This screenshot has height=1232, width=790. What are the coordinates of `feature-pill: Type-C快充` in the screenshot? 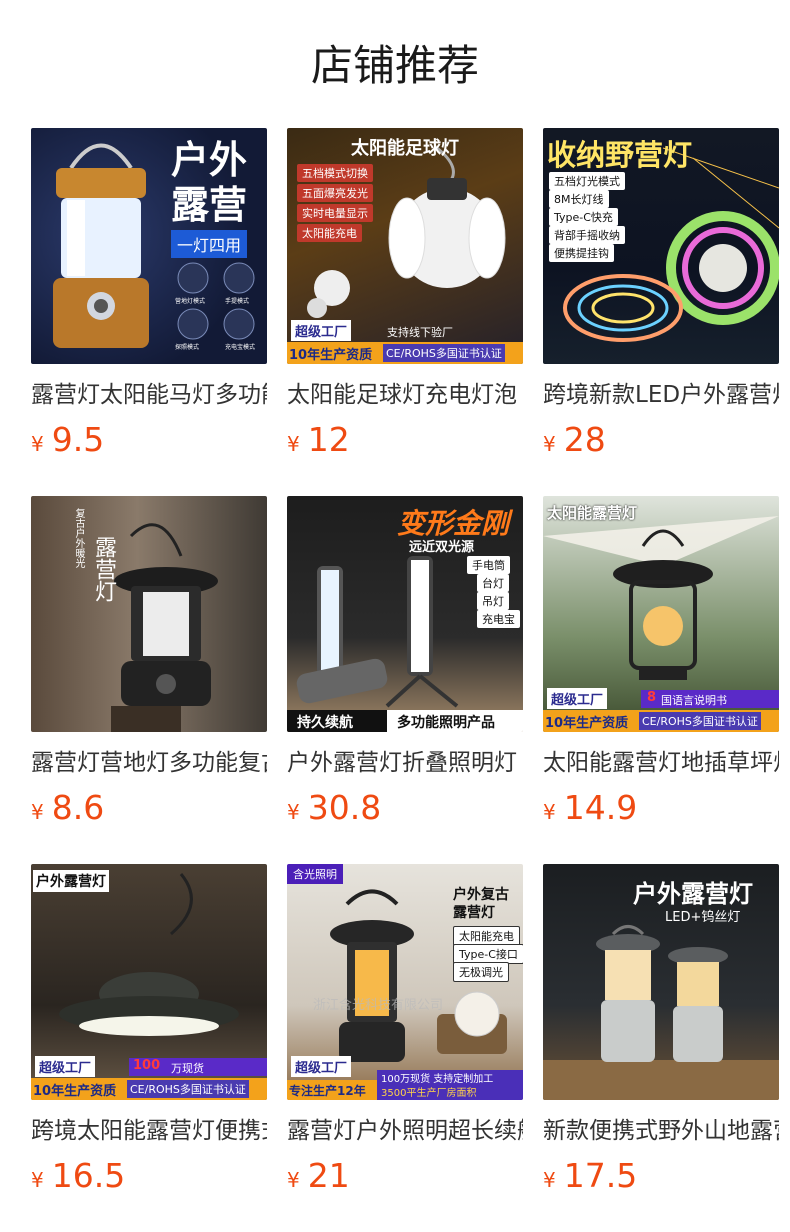 It's located at (583, 217).